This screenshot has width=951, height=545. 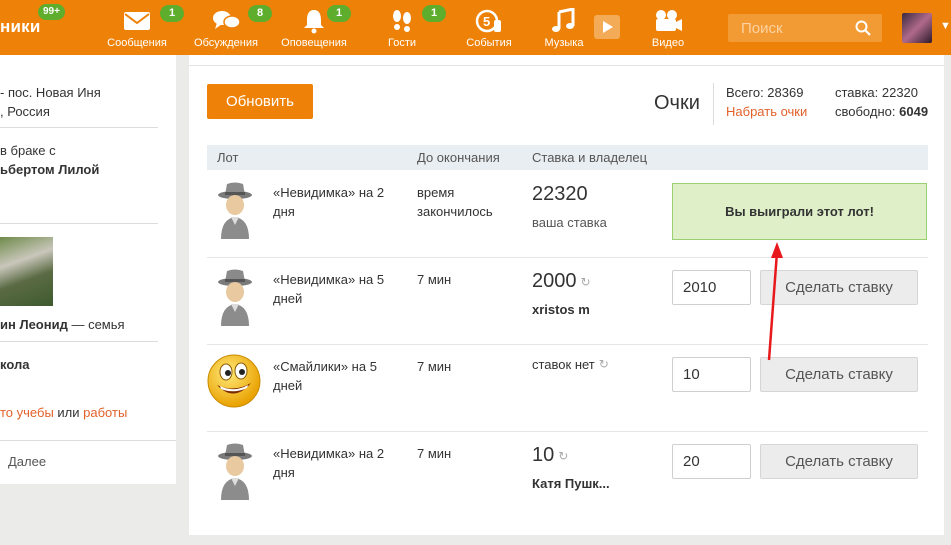 I want to click on refresh-button: Обновить, so click(x=260, y=101).